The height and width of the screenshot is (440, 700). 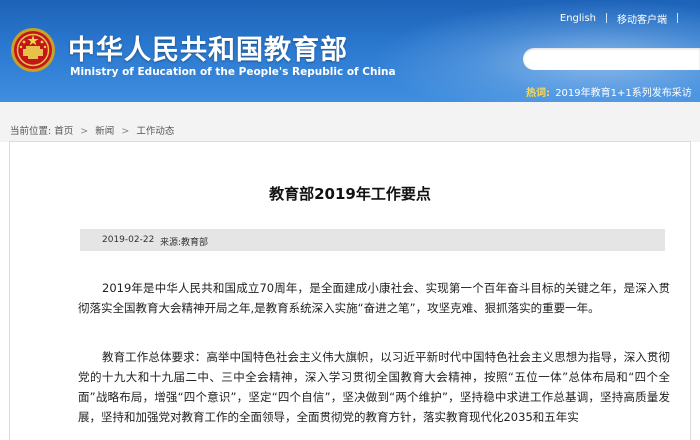 I want to click on search-box, so click(x=611, y=59).